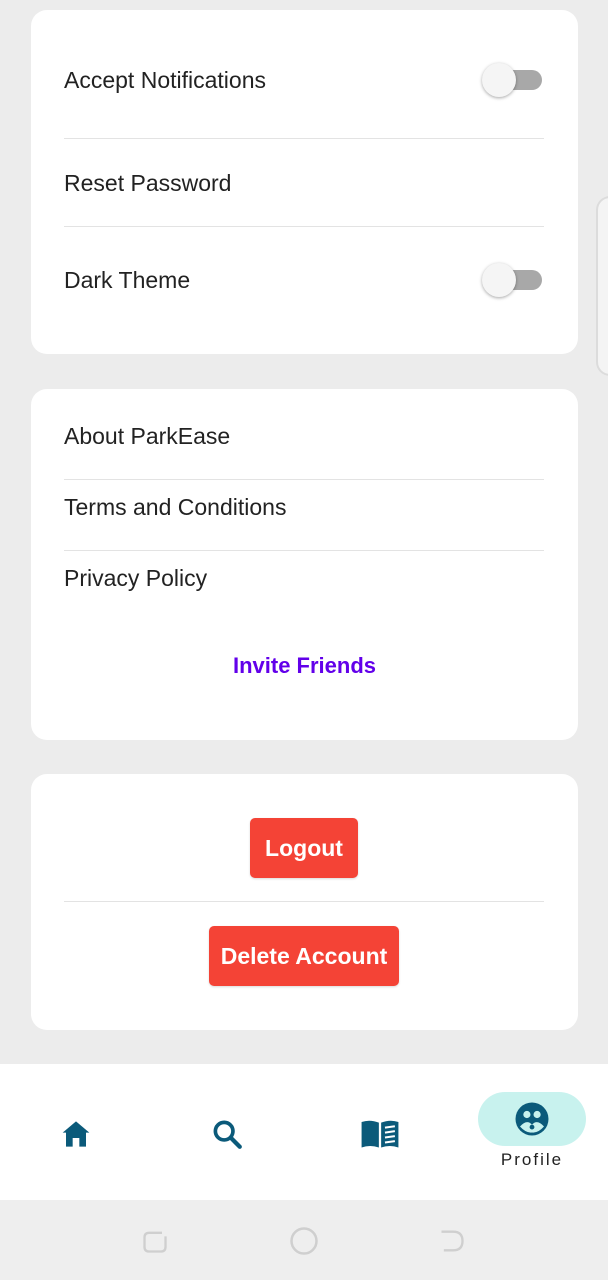 The height and width of the screenshot is (1280, 608). I want to click on back-icon, so click(452, 1241).